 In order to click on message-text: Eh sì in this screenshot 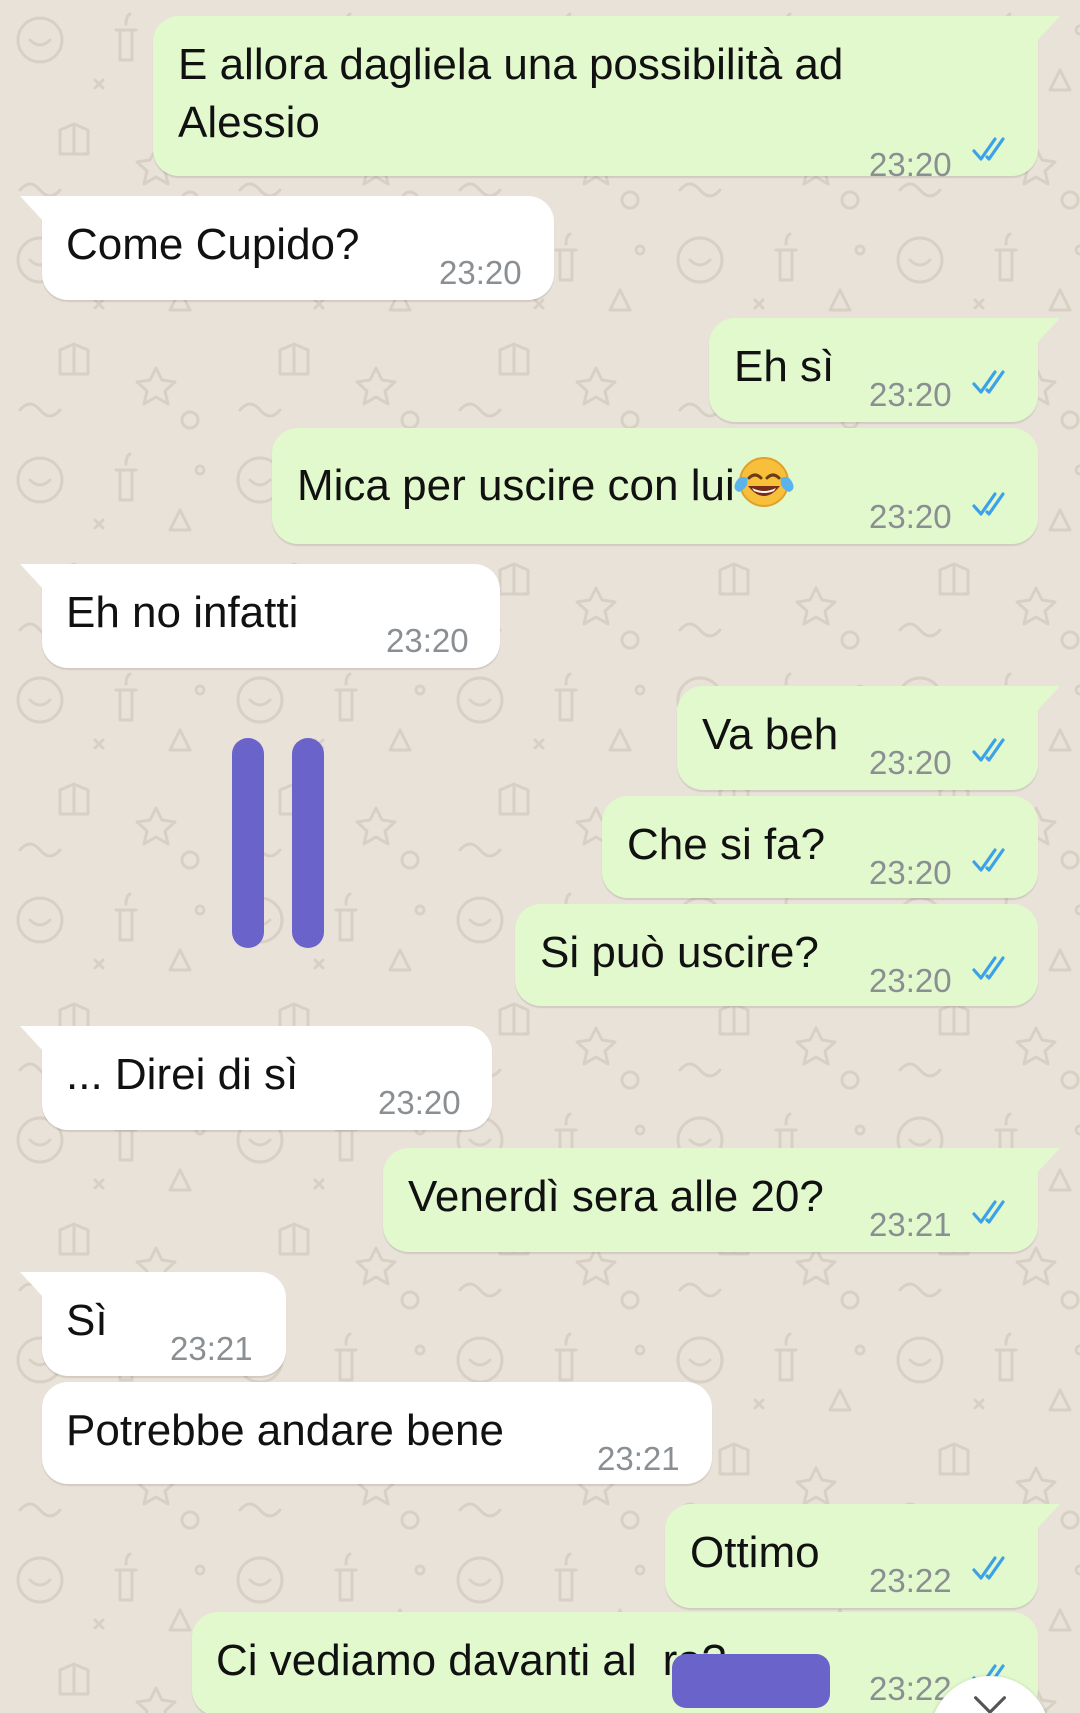, I will do `click(784, 366)`.